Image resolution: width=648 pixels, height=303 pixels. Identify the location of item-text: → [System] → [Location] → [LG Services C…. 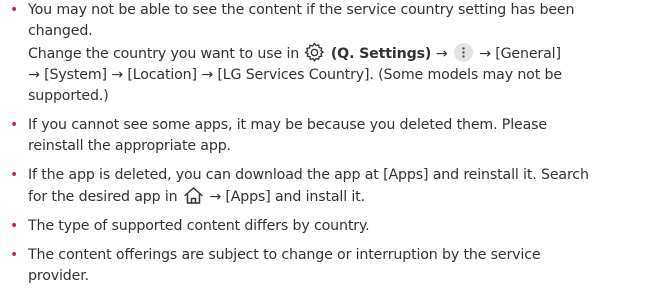
(295, 75).